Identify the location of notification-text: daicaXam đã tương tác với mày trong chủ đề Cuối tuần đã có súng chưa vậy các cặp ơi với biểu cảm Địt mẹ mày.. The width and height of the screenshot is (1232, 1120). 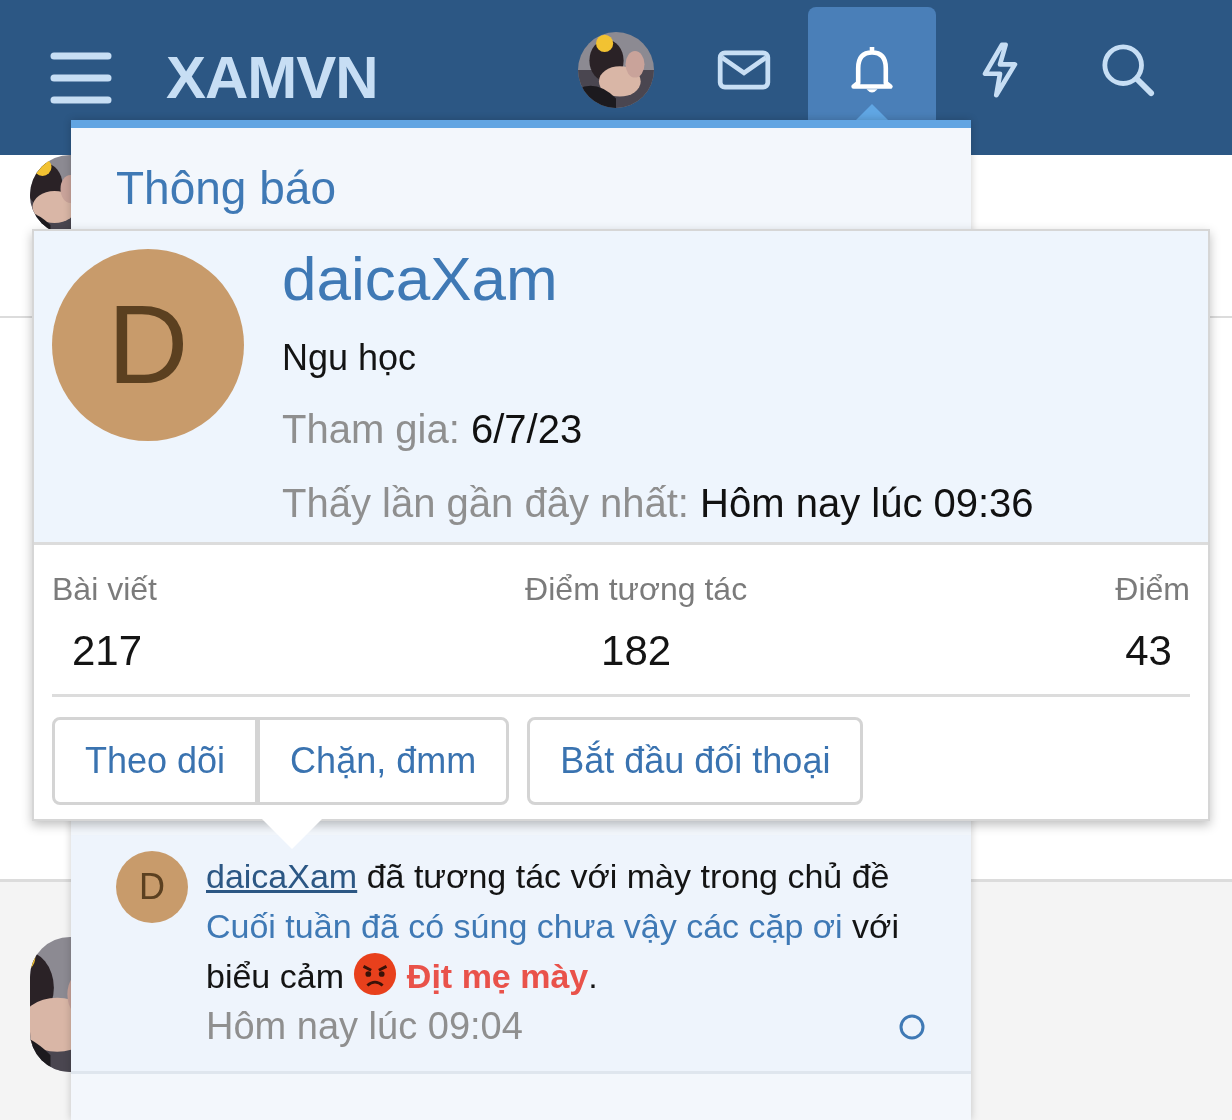
(553, 927).